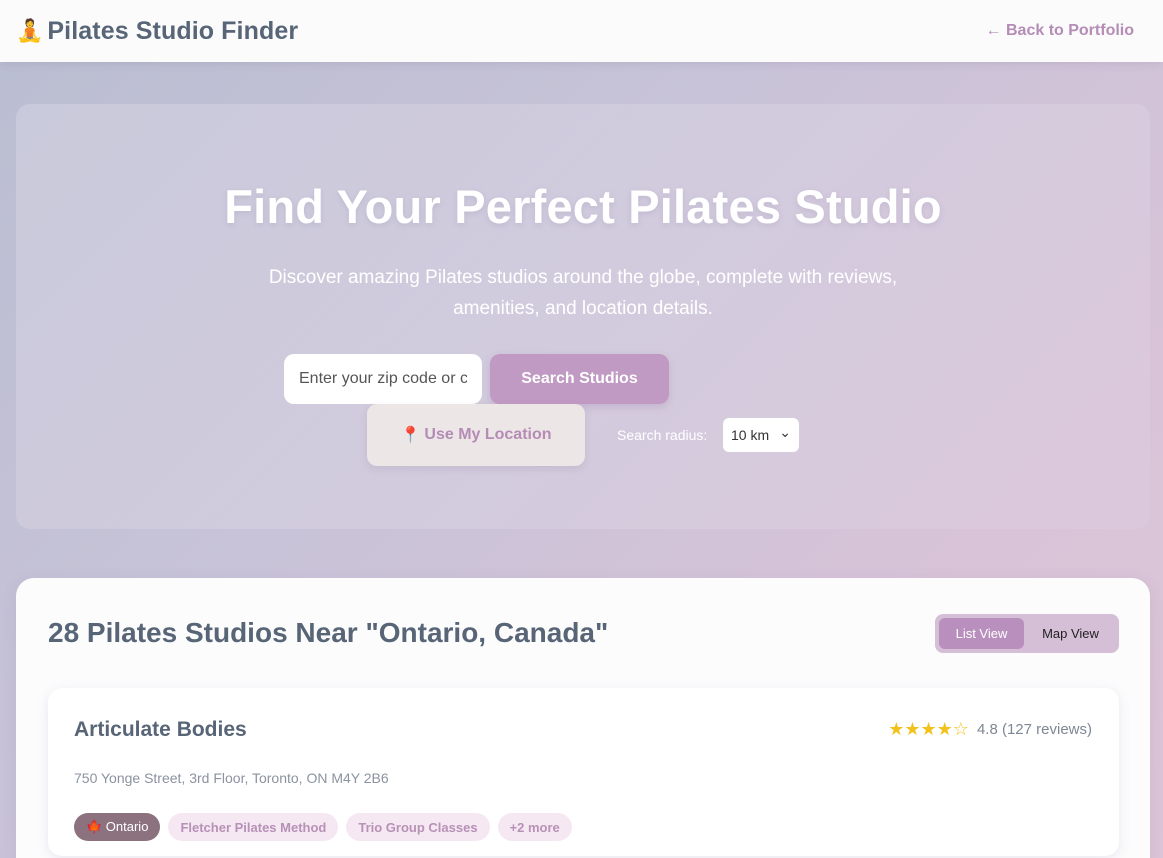 The height and width of the screenshot is (858, 1163). I want to click on use-my-location-button: 📍 Use My Location, so click(476, 435).